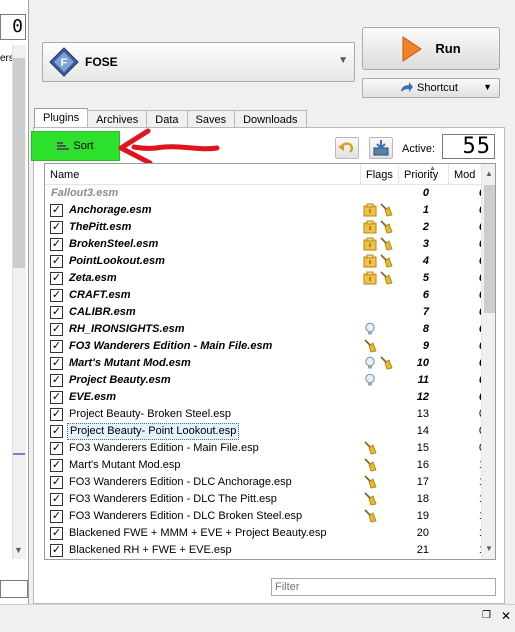 This screenshot has height=632, width=515. I want to click on shortcut-button-label: Shortcut, so click(437, 88).